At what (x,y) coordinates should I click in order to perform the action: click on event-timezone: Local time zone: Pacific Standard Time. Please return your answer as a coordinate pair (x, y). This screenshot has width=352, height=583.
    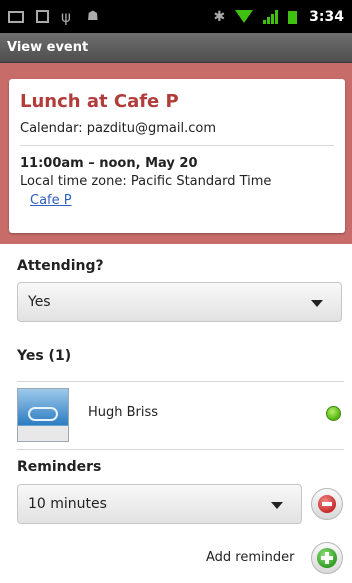
    Looking at the image, I should click on (177, 181).